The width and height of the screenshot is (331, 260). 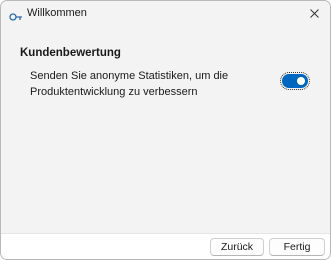 I want to click on title-bar: Willkommen, so click(x=165, y=14).